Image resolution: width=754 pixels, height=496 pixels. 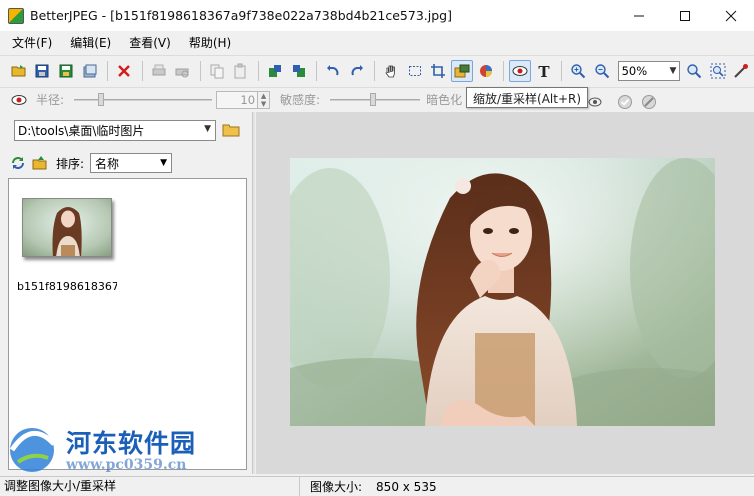 What do you see at coordinates (131, 443) in the screenshot?
I see `watermark-name: 河东软件园` at bounding box center [131, 443].